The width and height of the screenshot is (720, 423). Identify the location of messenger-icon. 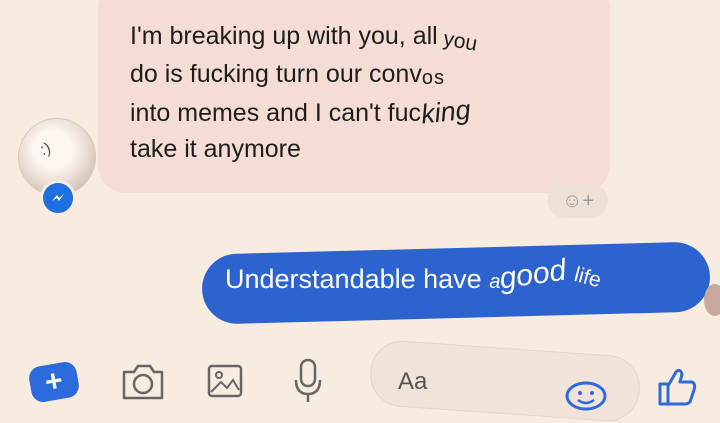
(58, 197).